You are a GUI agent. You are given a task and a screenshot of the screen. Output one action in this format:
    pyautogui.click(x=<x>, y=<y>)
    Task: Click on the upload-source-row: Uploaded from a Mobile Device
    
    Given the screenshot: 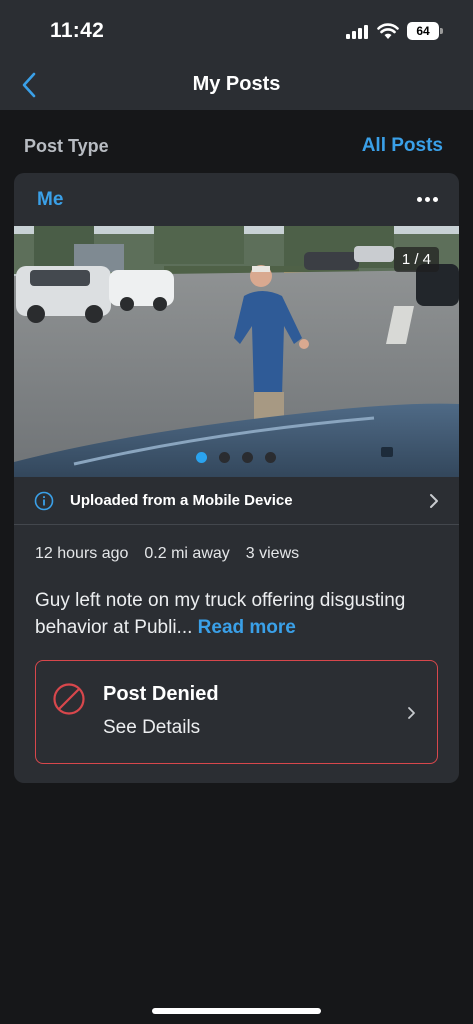 What is the action you would take?
    pyautogui.click(x=236, y=501)
    